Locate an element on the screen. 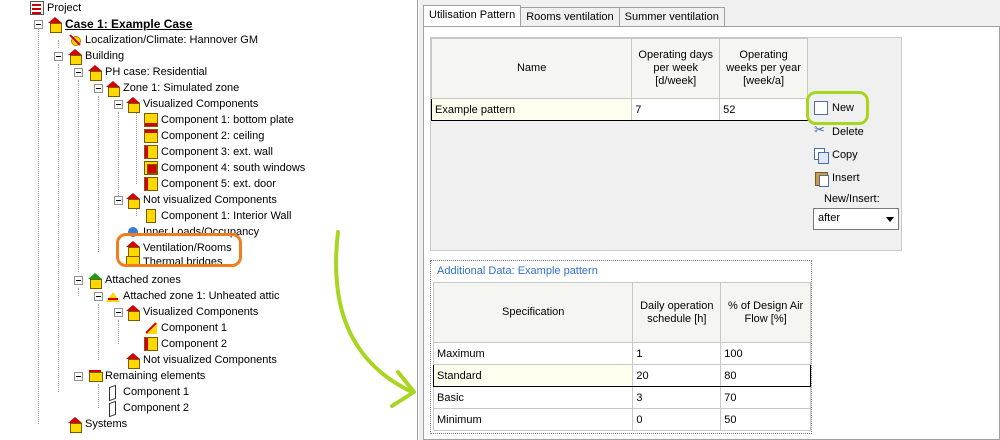 This screenshot has height=440, width=1000. tree-item-remaining-component-1: Component 1 is located at coordinates (147, 392).